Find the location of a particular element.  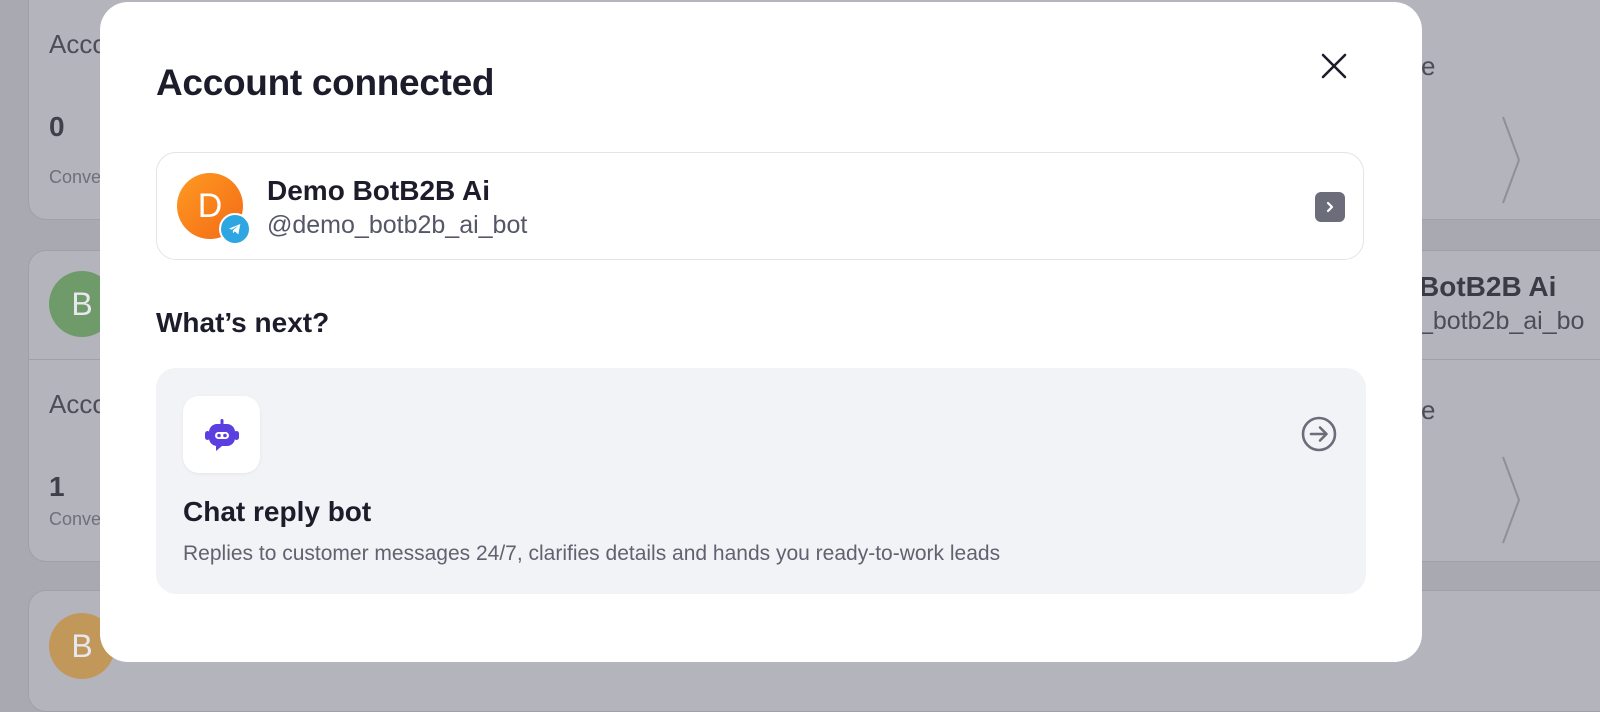

background-card-name: BotB2B Ai is located at coordinates (1488, 286).